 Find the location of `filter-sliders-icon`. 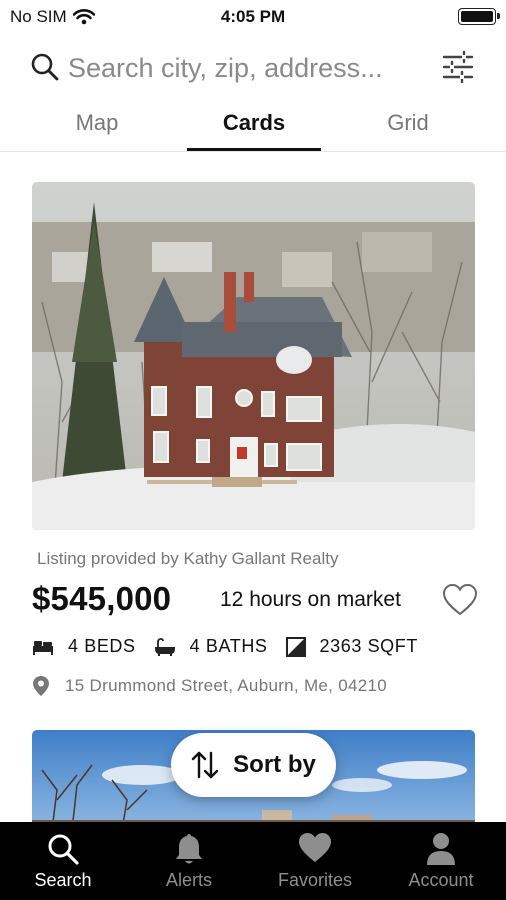

filter-sliders-icon is located at coordinates (458, 67).